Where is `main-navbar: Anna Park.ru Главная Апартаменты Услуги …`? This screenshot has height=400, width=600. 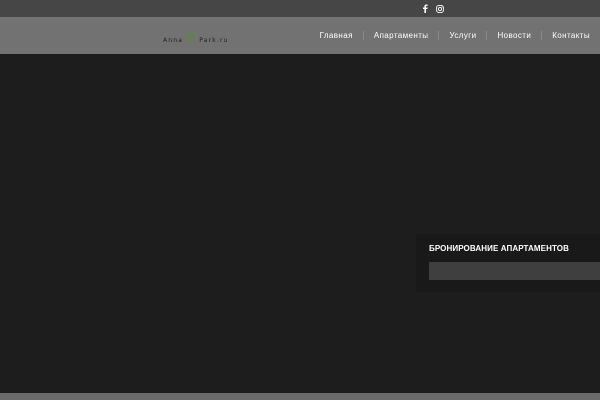
main-navbar: Anna Park.ru Главная Апартаменты Услуги … is located at coordinates (300, 35).